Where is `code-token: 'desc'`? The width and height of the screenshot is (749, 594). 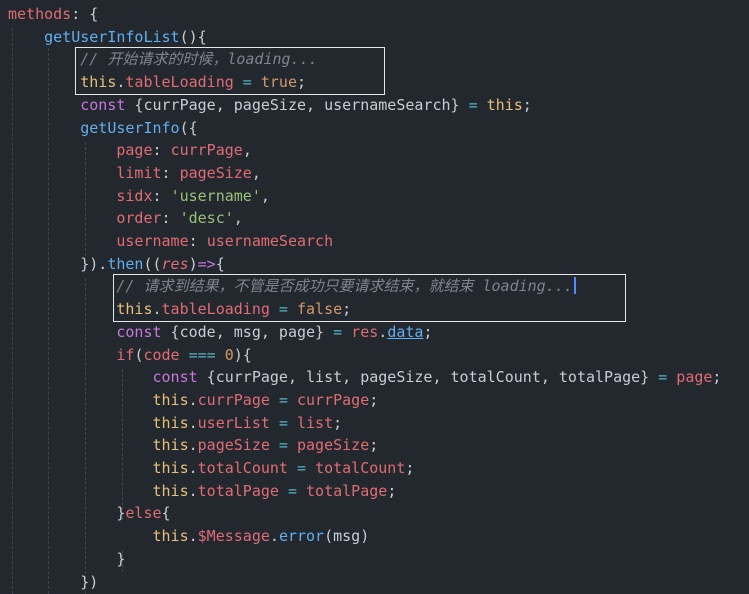
code-token: 'desc' is located at coordinates (206, 218).